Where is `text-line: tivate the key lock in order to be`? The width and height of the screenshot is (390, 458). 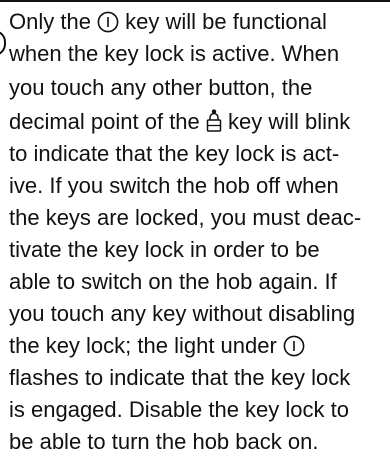
text-line: tivate the key lock in order to be is located at coordinates (164, 249).